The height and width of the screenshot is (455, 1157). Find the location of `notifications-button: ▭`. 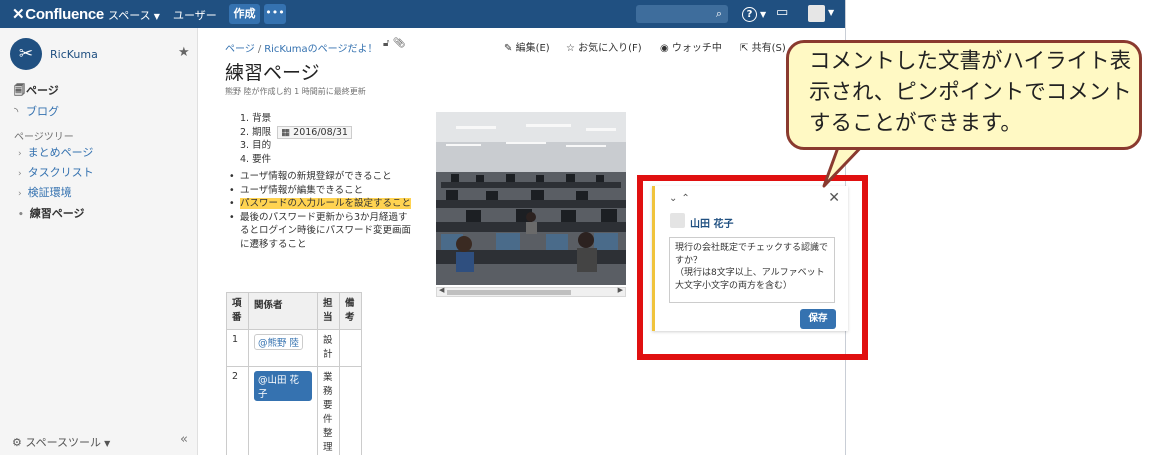

notifications-button: ▭ is located at coordinates (782, 12).